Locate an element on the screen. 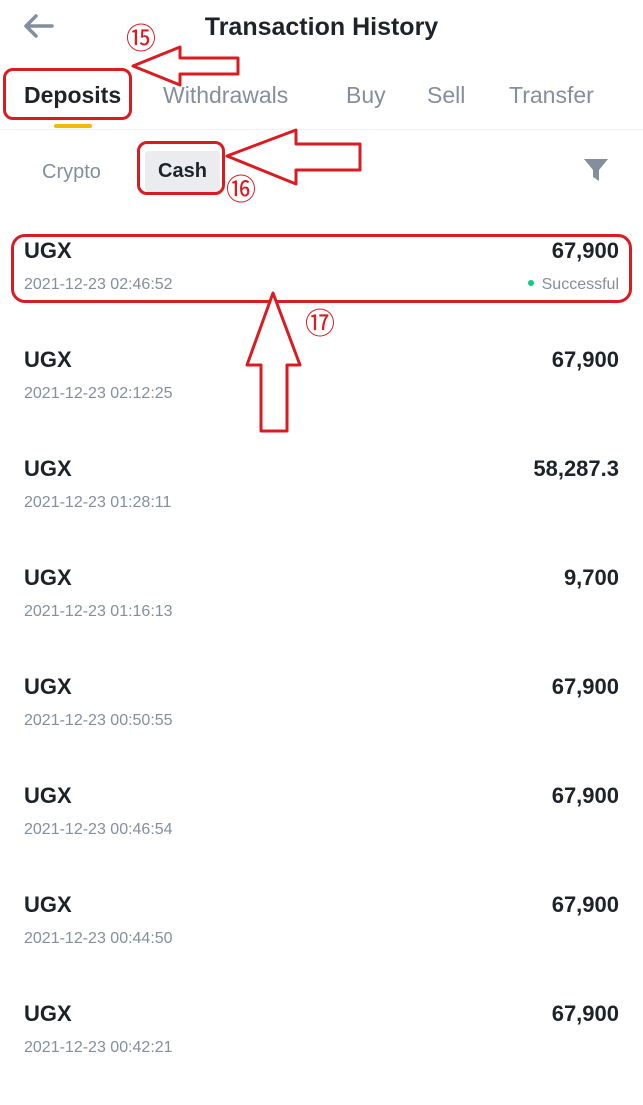 Image resolution: width=643 pixels, height=1105 pixels. status-badge: Successful is located at coordinates (573, 285).